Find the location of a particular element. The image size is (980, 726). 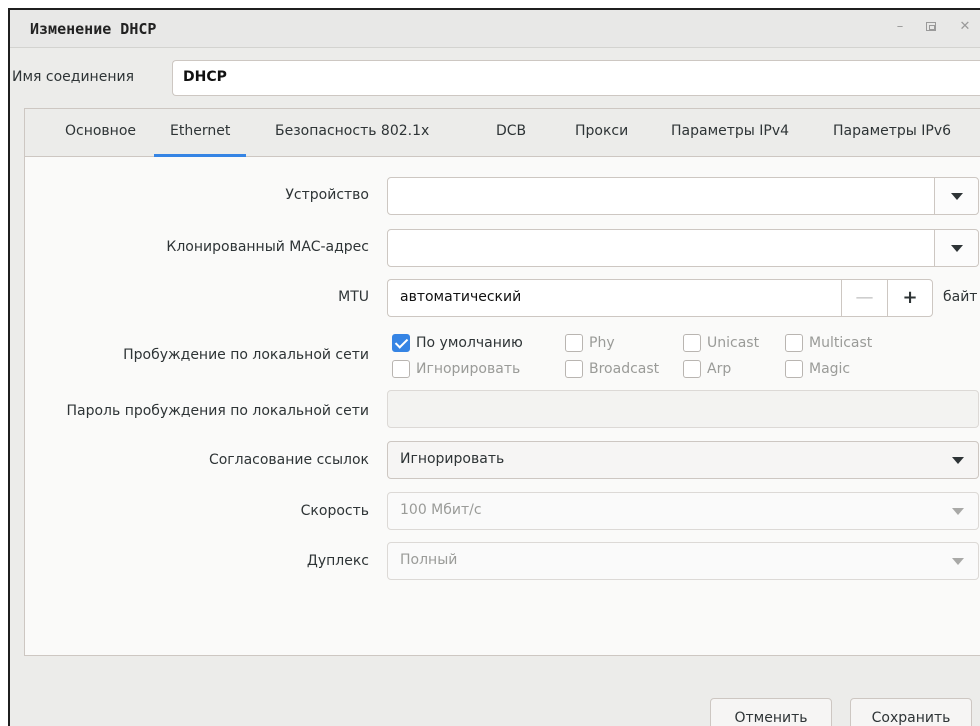

device-dropdown-button is located at coordinates (956, 196).